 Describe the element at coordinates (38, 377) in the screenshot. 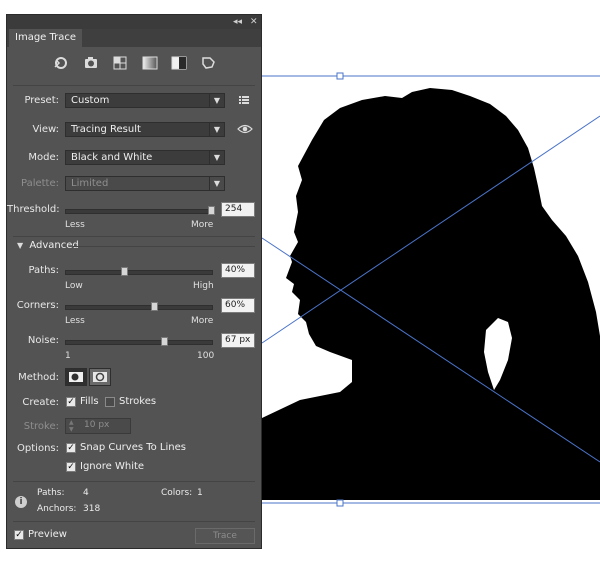

I see `method-label: Method:` at that location.